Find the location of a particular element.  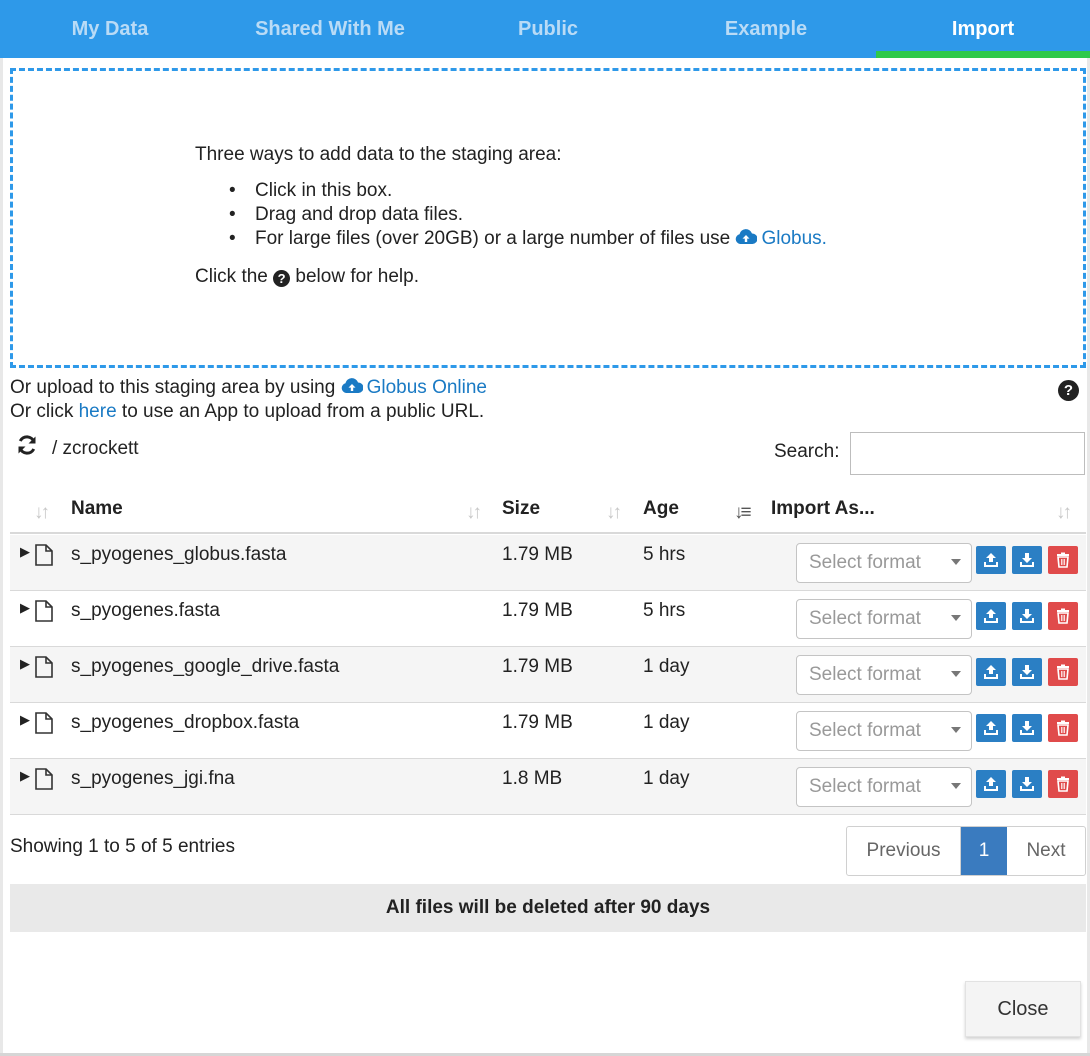

globus-link: Globus. is located at coordinates (781, 238).